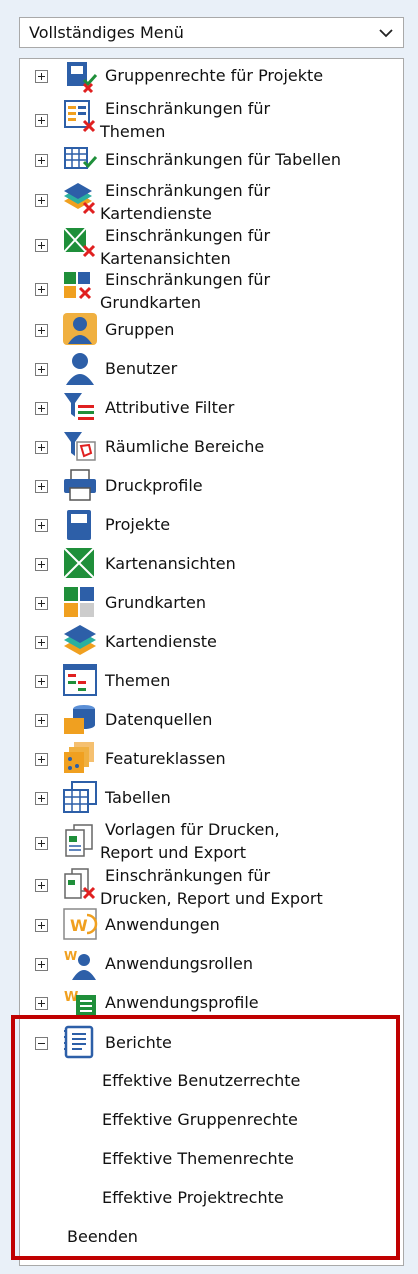 This screenshot has width=418, height=1274. Describe the element at coordinates (79, 563) in the screenshot. I see `map-view-icon` at that location.